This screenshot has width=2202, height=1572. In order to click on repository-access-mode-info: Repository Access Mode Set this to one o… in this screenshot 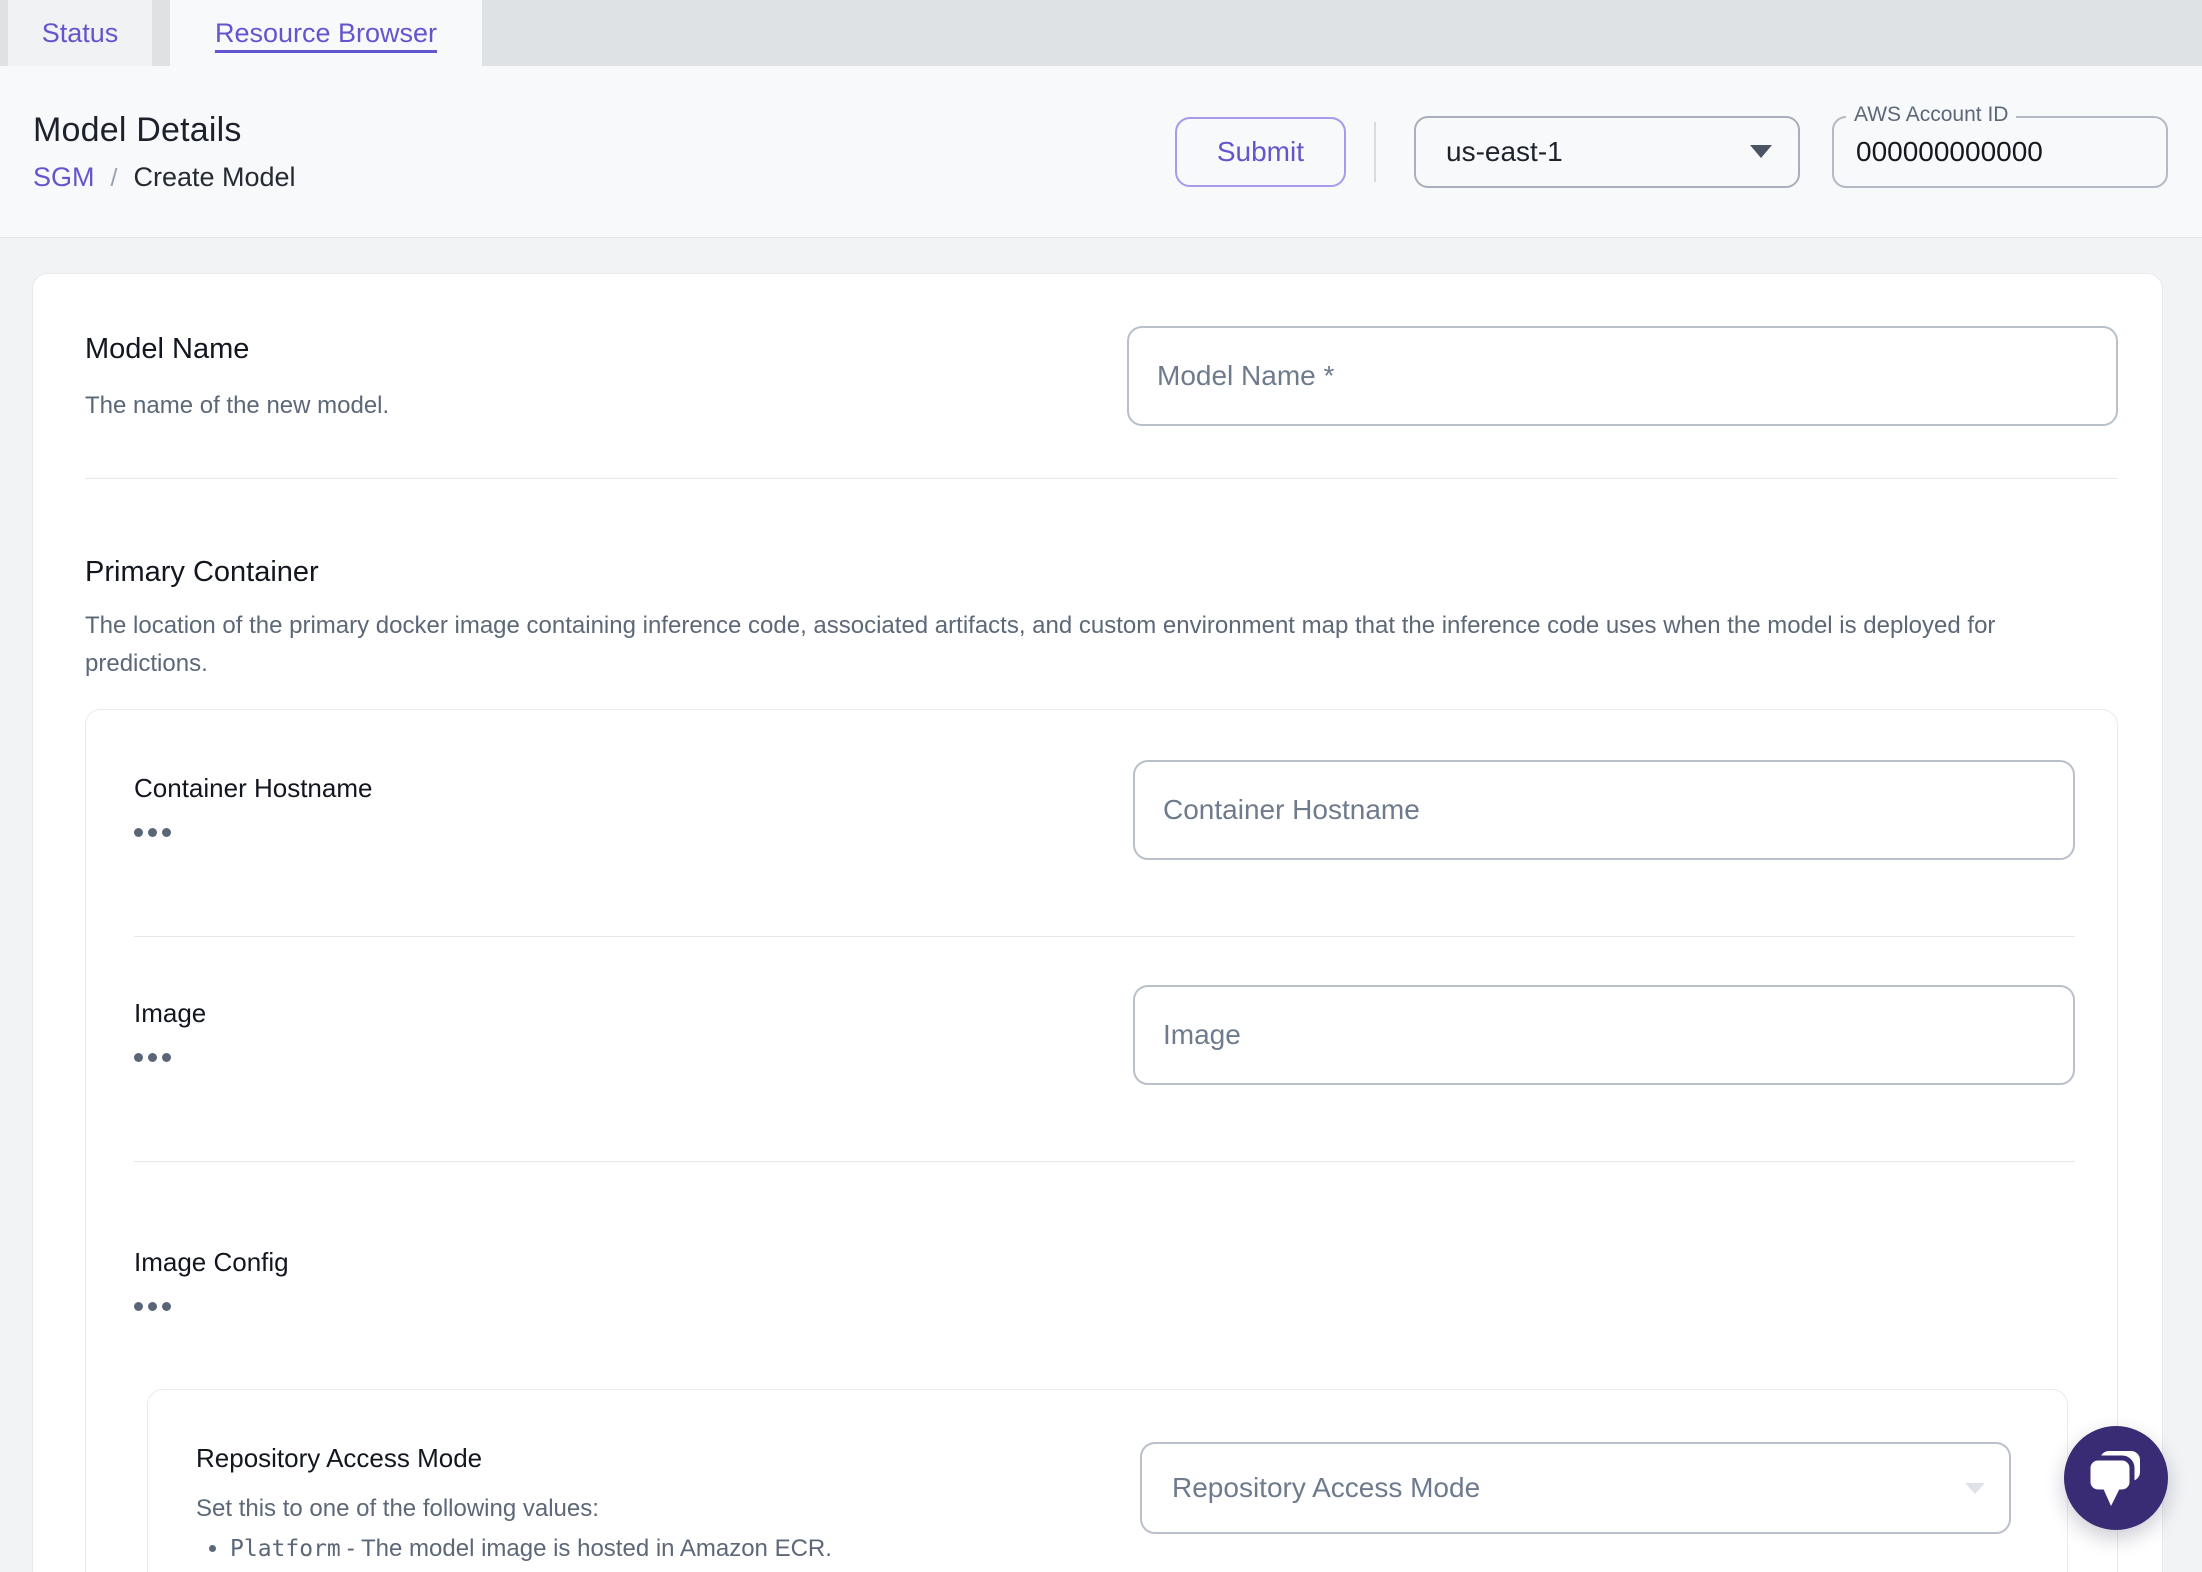, I will do `click(604, 1507)`.